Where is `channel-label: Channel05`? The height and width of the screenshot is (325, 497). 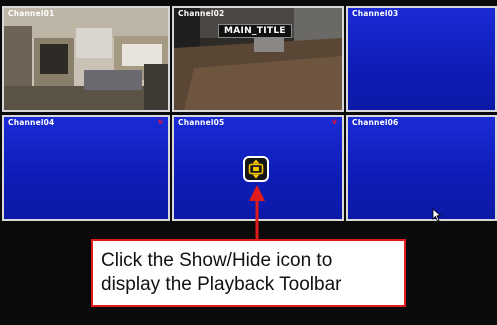
channel-label: Channel05 is located at coordinates (201, 122).